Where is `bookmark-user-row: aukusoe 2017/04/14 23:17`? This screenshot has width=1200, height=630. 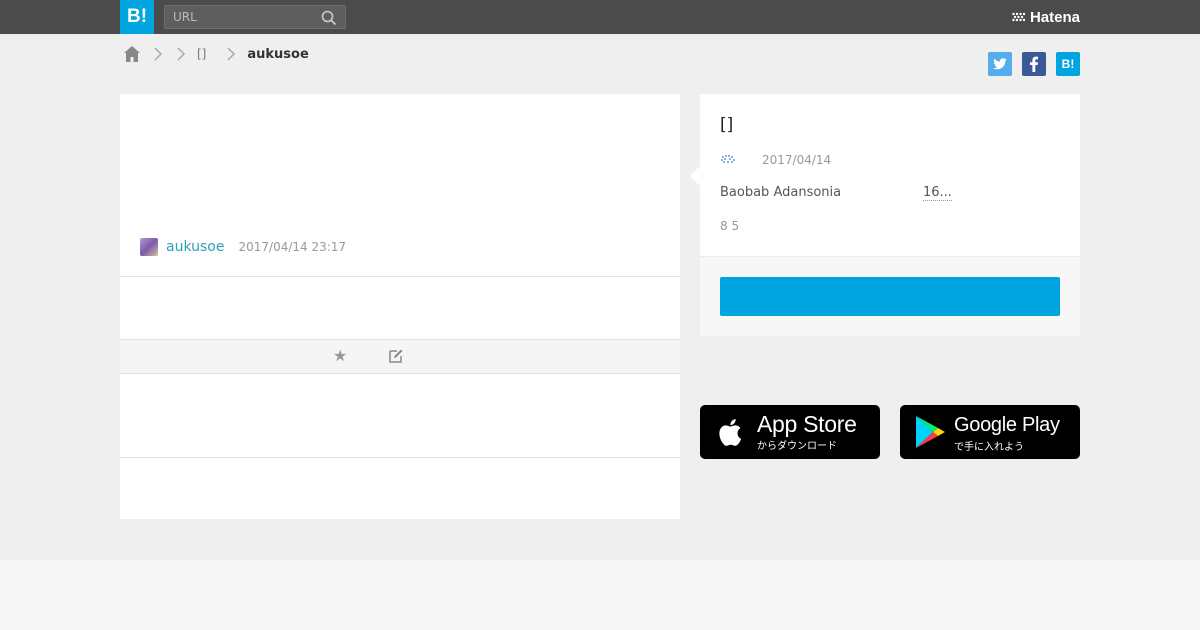
bookmark-user-row: aukusoe 2017/04/14 23:17 is located at coordinates (243, 247).